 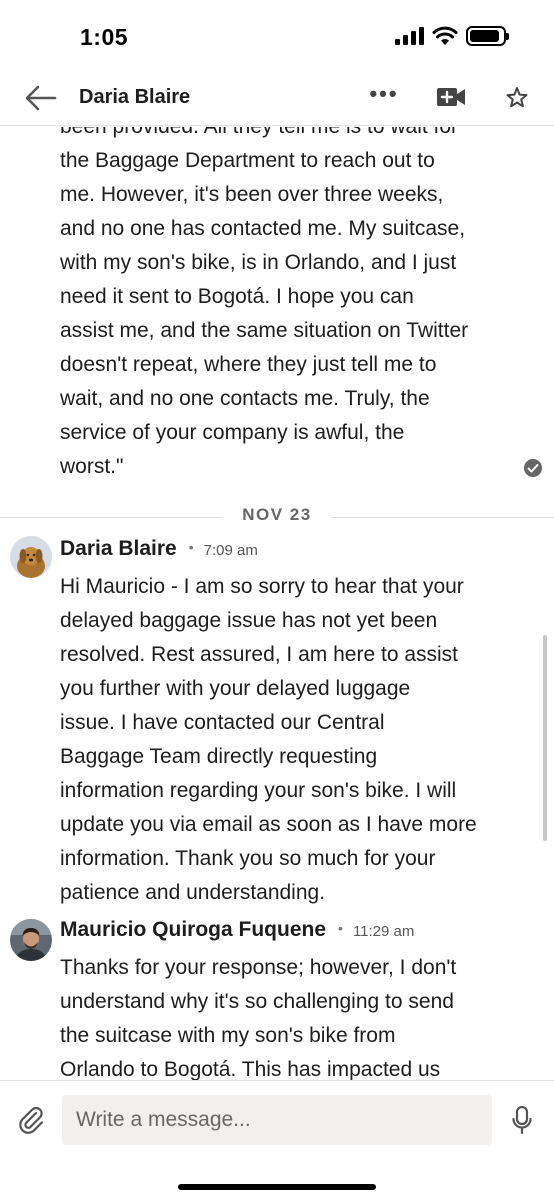 I want to click on message-input-container, so click(x=277, y=1120).